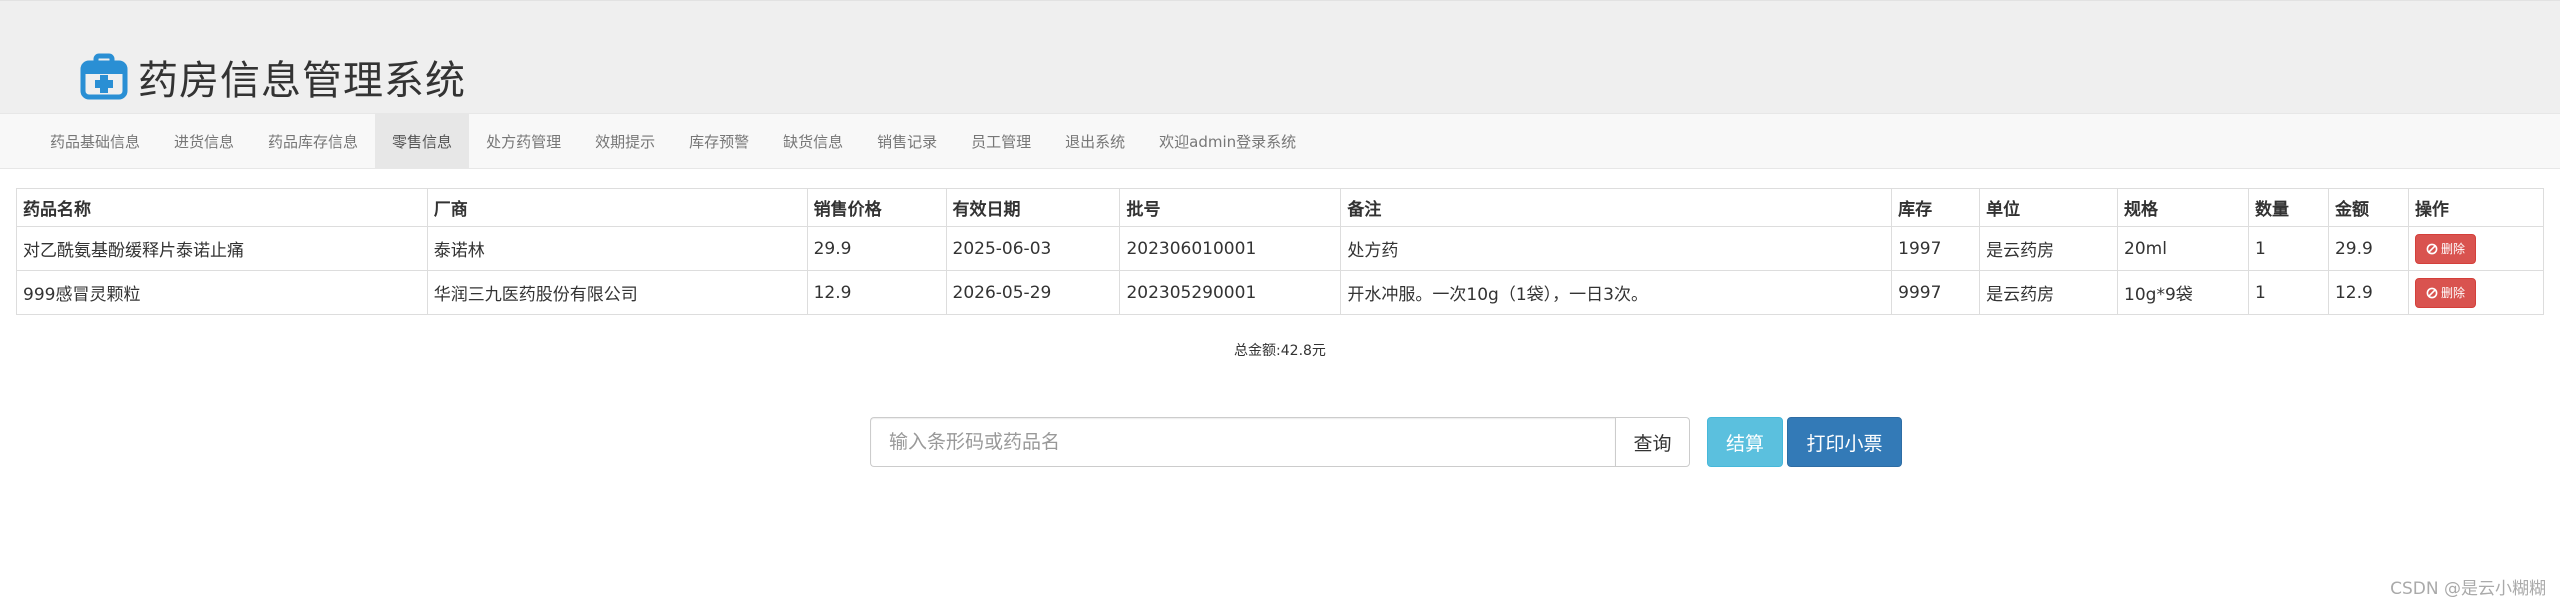 Image resolution: width=2560 pixels, height=605 pixels. What do you see at coordinates (422, 141) in the screenshot?
I see `nav-item-retail: 零售信息` at bounding box center [422, 141].